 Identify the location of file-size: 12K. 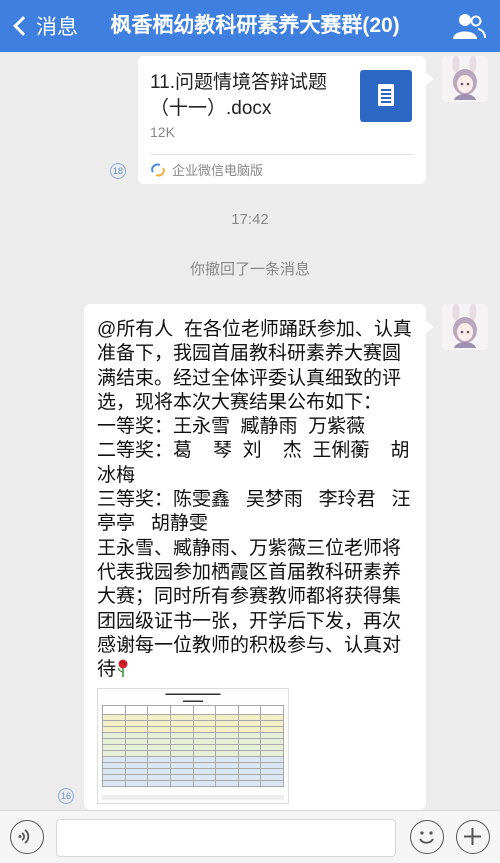
(162, 132).